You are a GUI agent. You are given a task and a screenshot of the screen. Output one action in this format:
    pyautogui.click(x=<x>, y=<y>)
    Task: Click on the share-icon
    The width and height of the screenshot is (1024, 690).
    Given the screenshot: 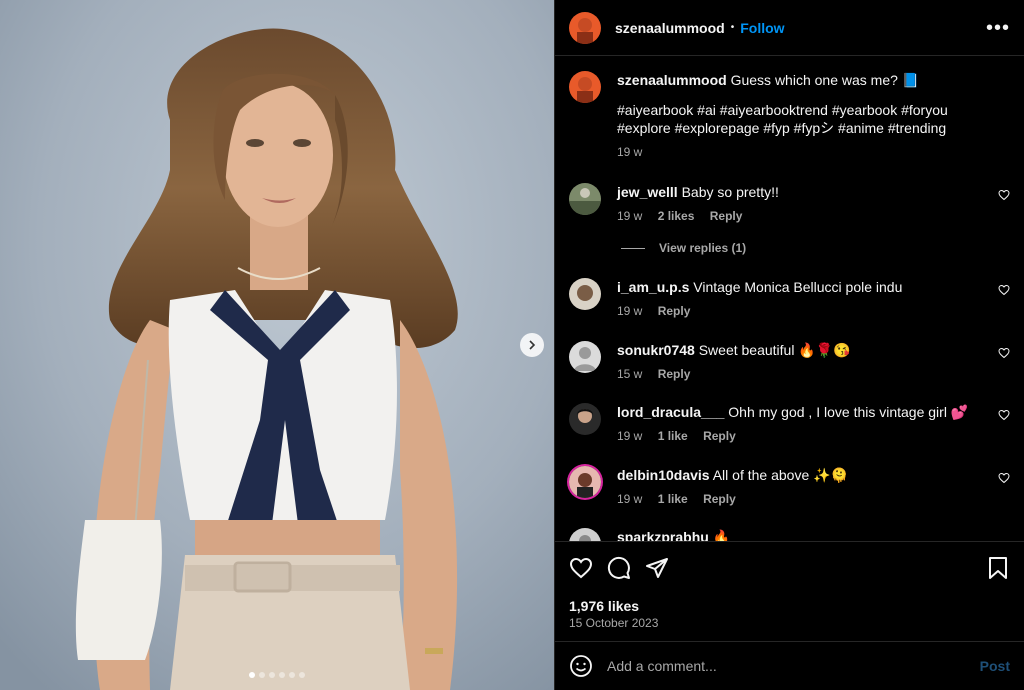 What is the action you would take?
    pyautogui.click(x=657, y=568)
    